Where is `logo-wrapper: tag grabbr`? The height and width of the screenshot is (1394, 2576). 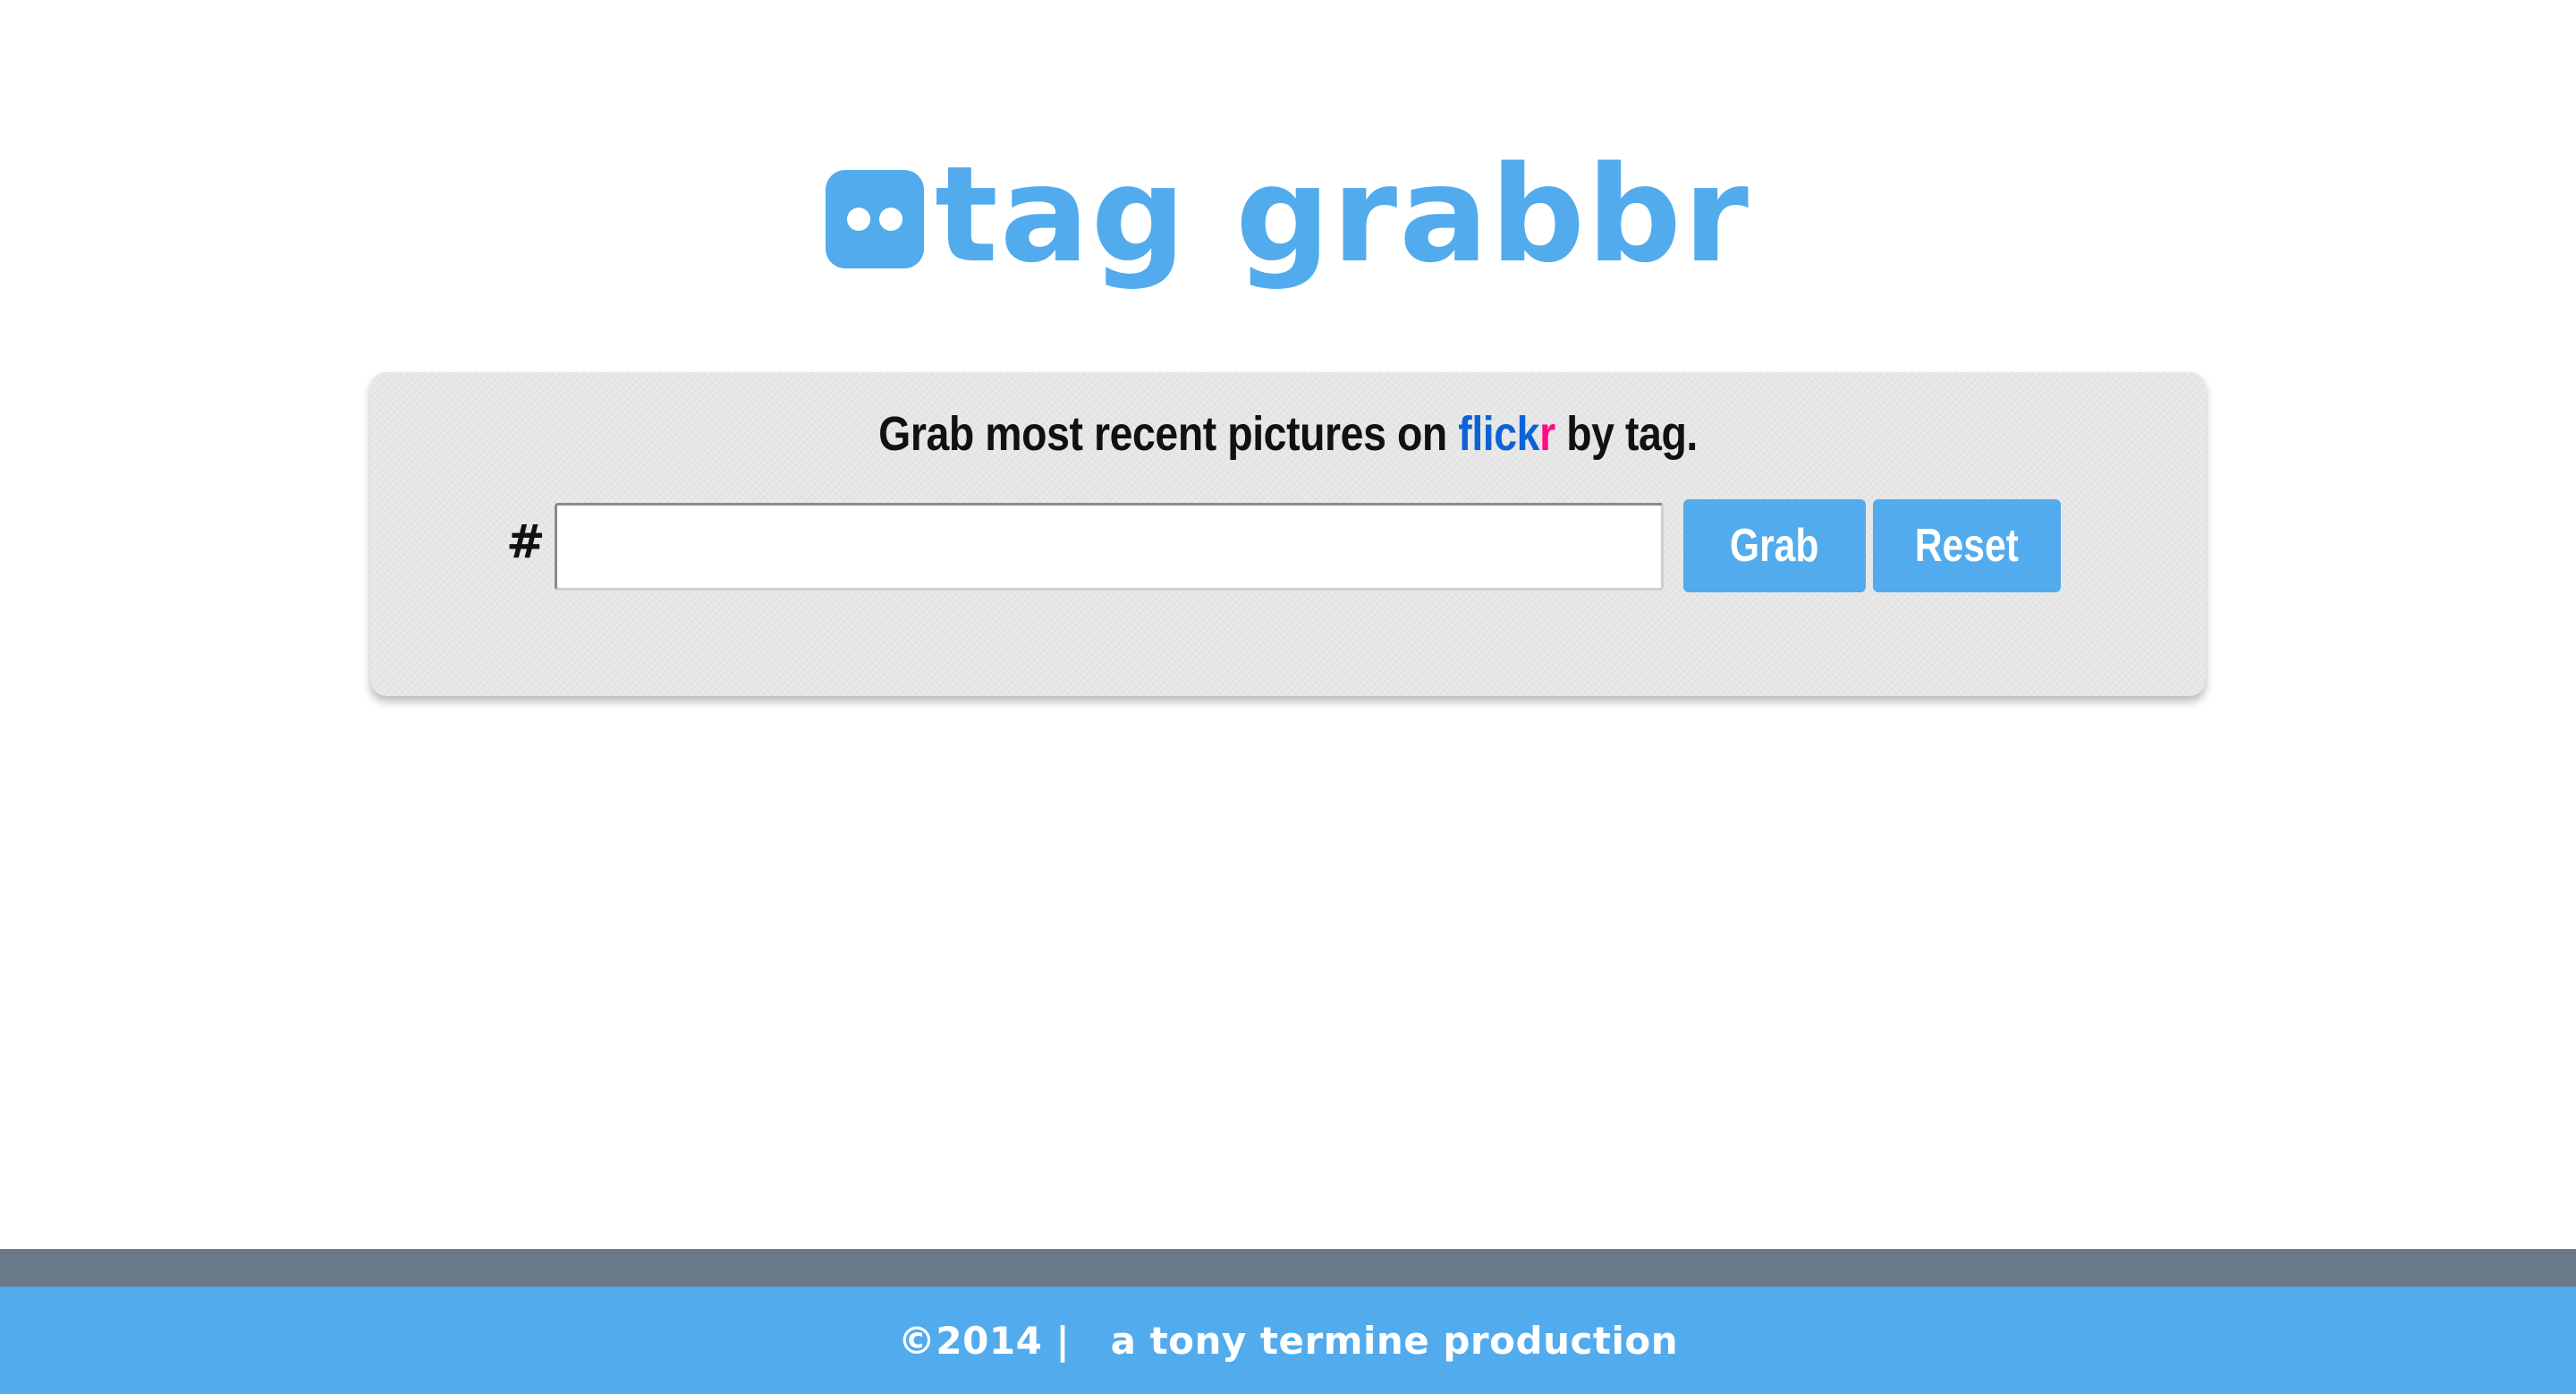 logo-wrapper: tag grabbr is located at coordinates (1288, 215).